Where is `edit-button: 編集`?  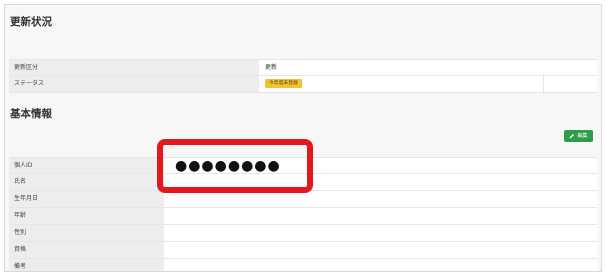
edit-button: 編集 is located at coordinates (578, 136).